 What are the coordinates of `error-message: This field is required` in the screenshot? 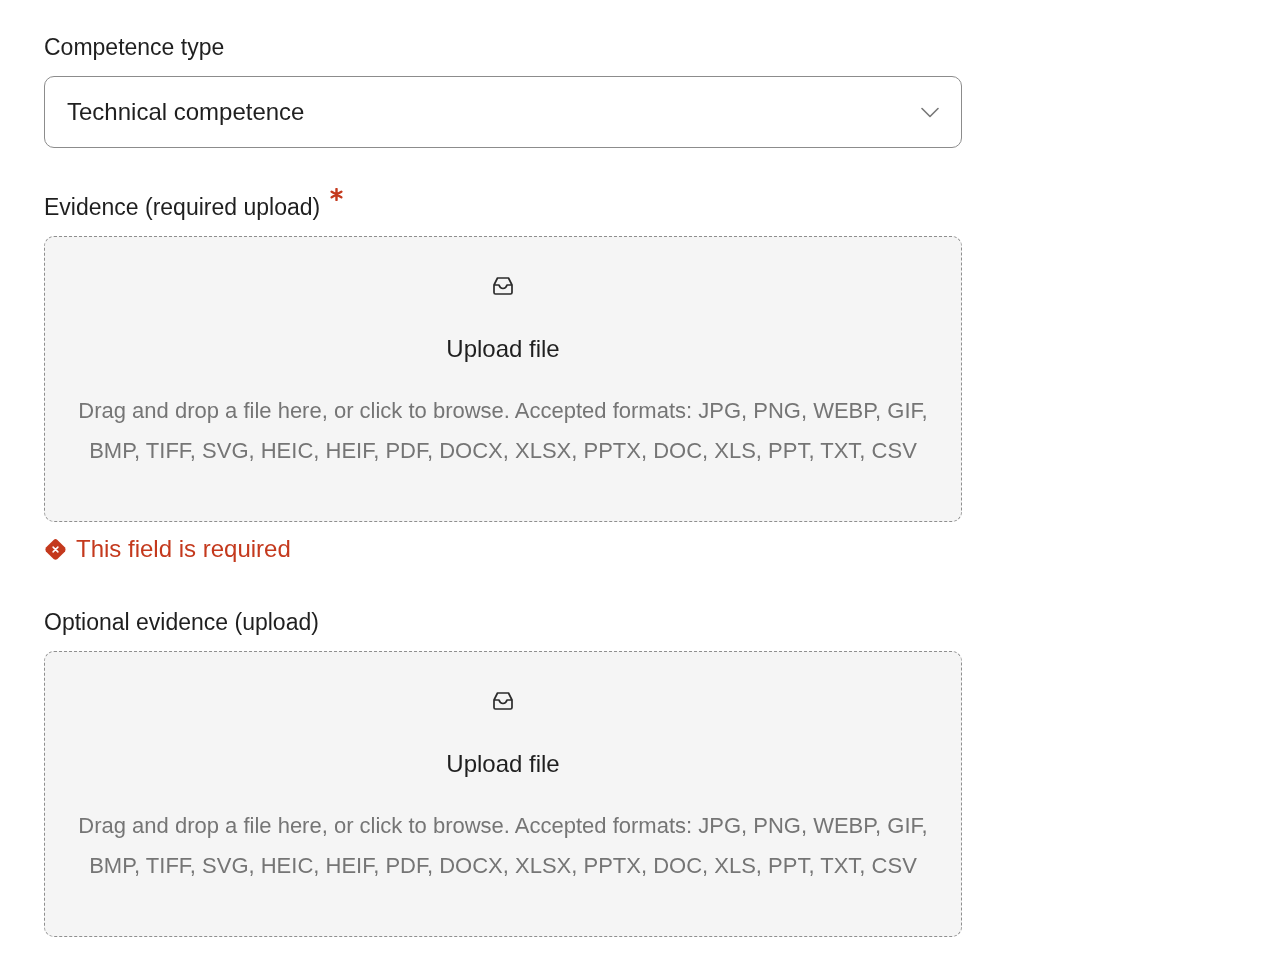 It's located at (183, 549).